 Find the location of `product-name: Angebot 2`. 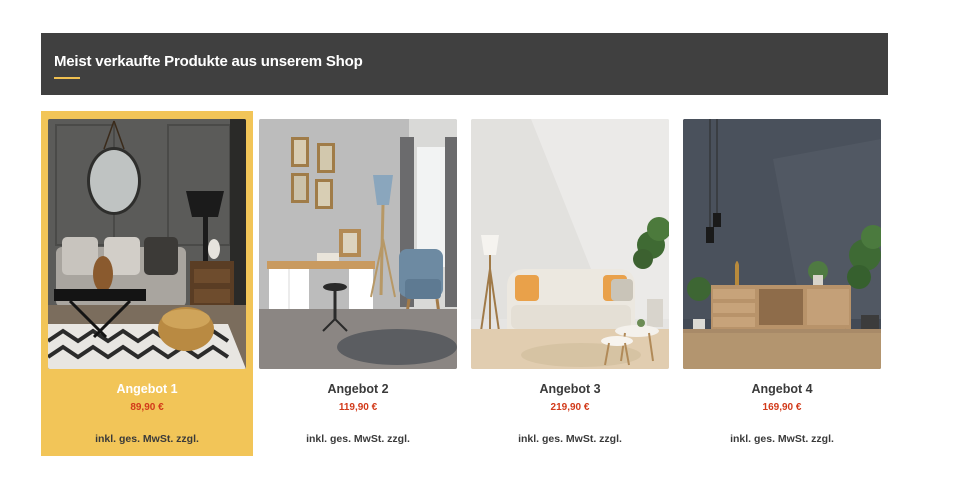

product-name: Angebot 2 is located at coordinates (358, 389).